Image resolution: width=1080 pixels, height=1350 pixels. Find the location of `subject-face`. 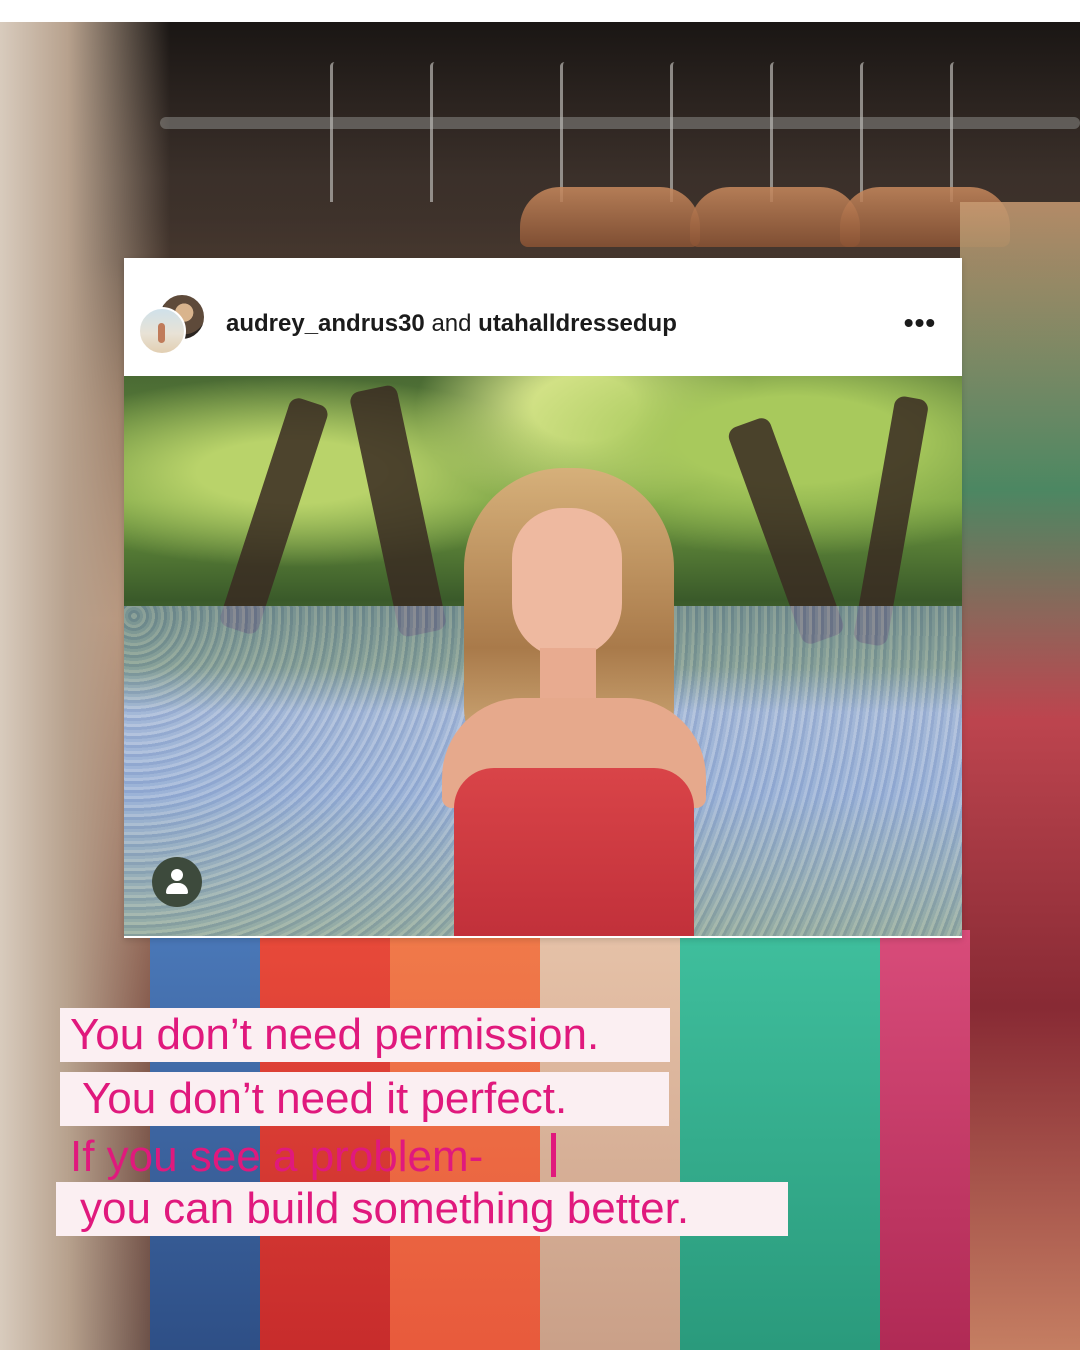

subject-face is located at coordinates (567, 583).